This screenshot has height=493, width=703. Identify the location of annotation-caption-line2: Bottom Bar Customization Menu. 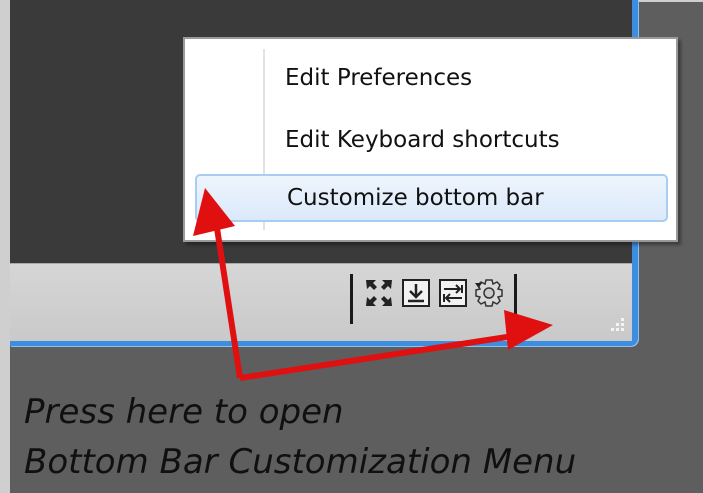
(300, 462).